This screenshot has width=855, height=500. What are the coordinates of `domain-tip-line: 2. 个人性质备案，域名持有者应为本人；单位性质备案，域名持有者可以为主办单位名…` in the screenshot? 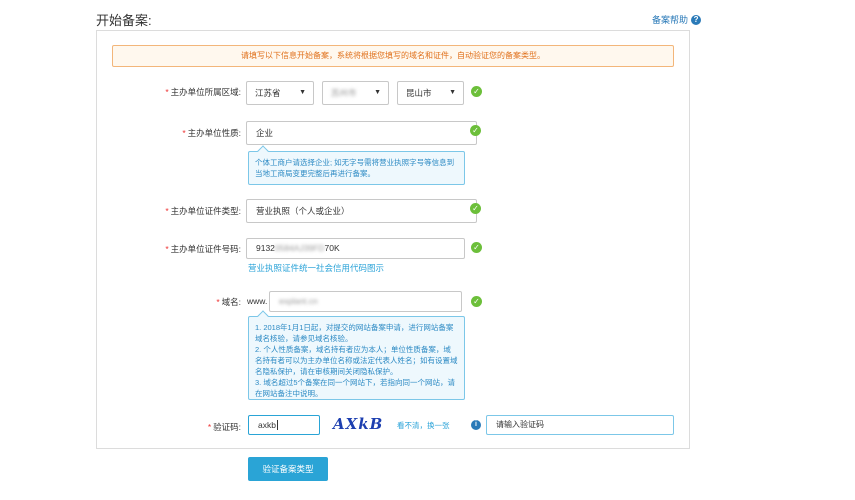 It's located at (356, 360).